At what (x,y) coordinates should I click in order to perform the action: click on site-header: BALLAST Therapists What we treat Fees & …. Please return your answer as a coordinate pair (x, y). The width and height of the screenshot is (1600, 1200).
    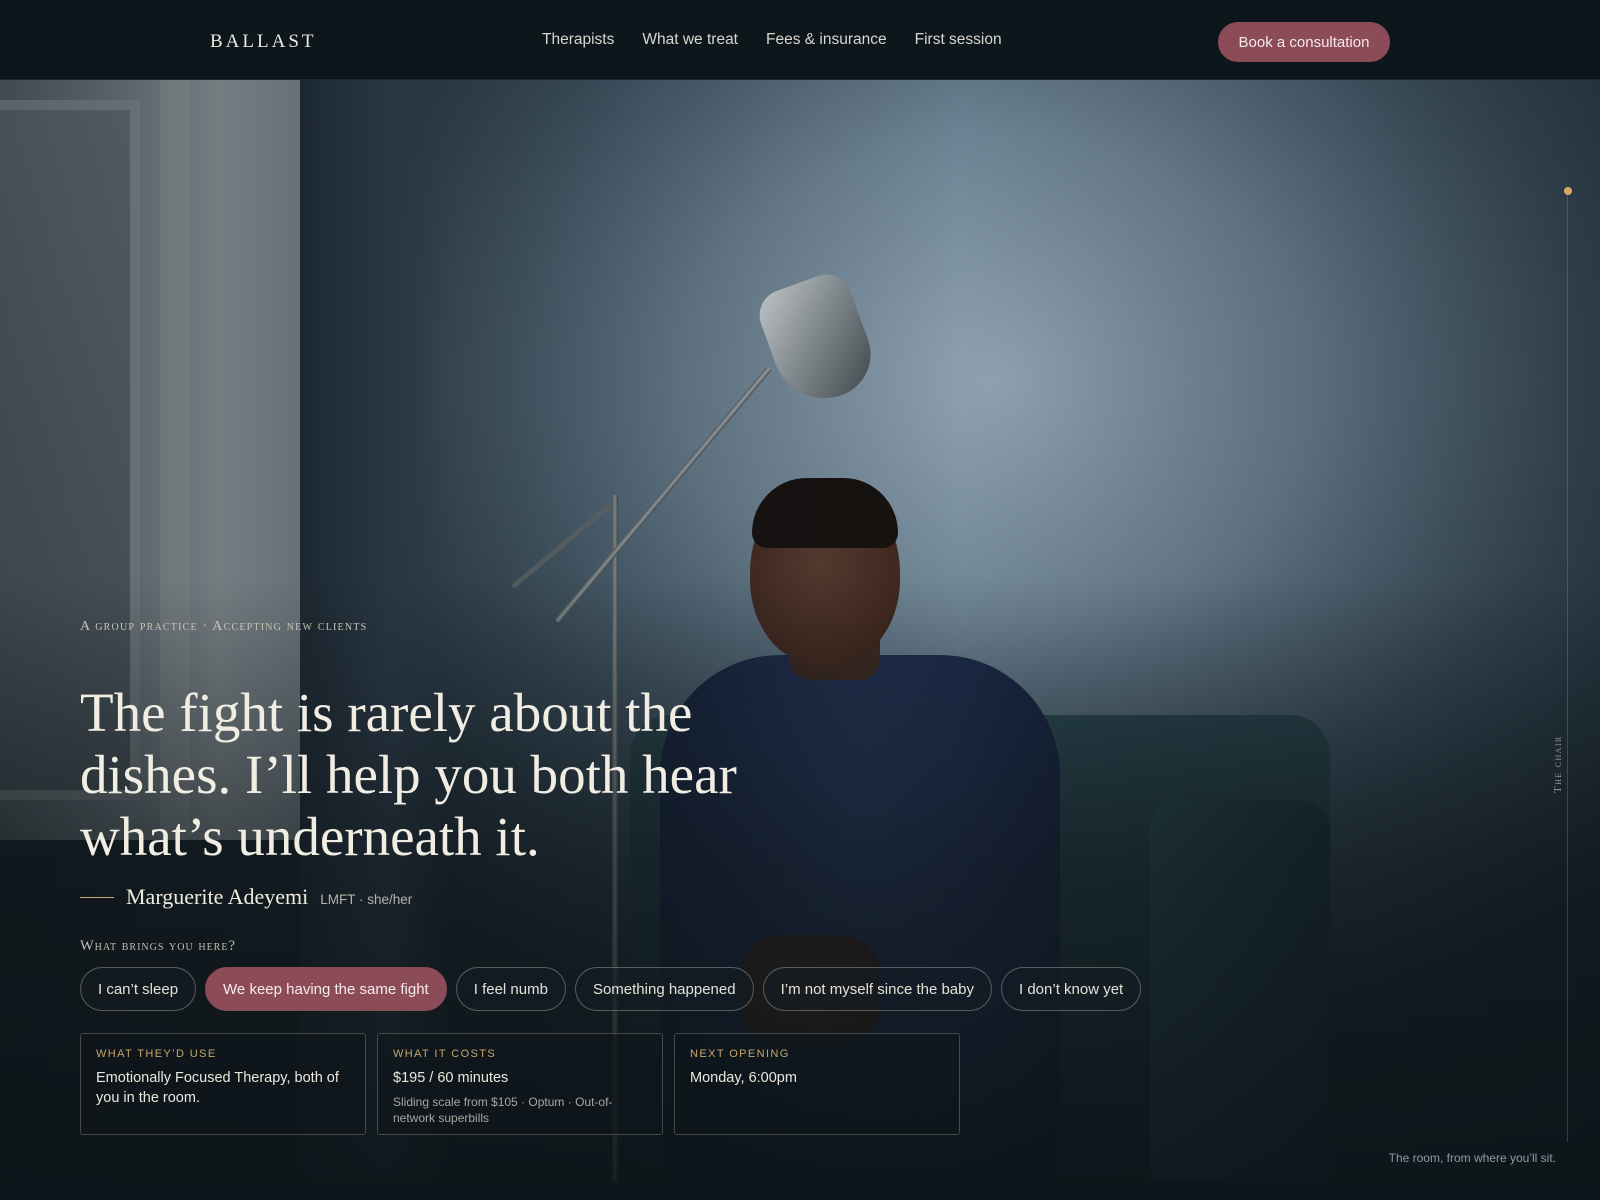
    Looking at the image, I should click on (800, 40).